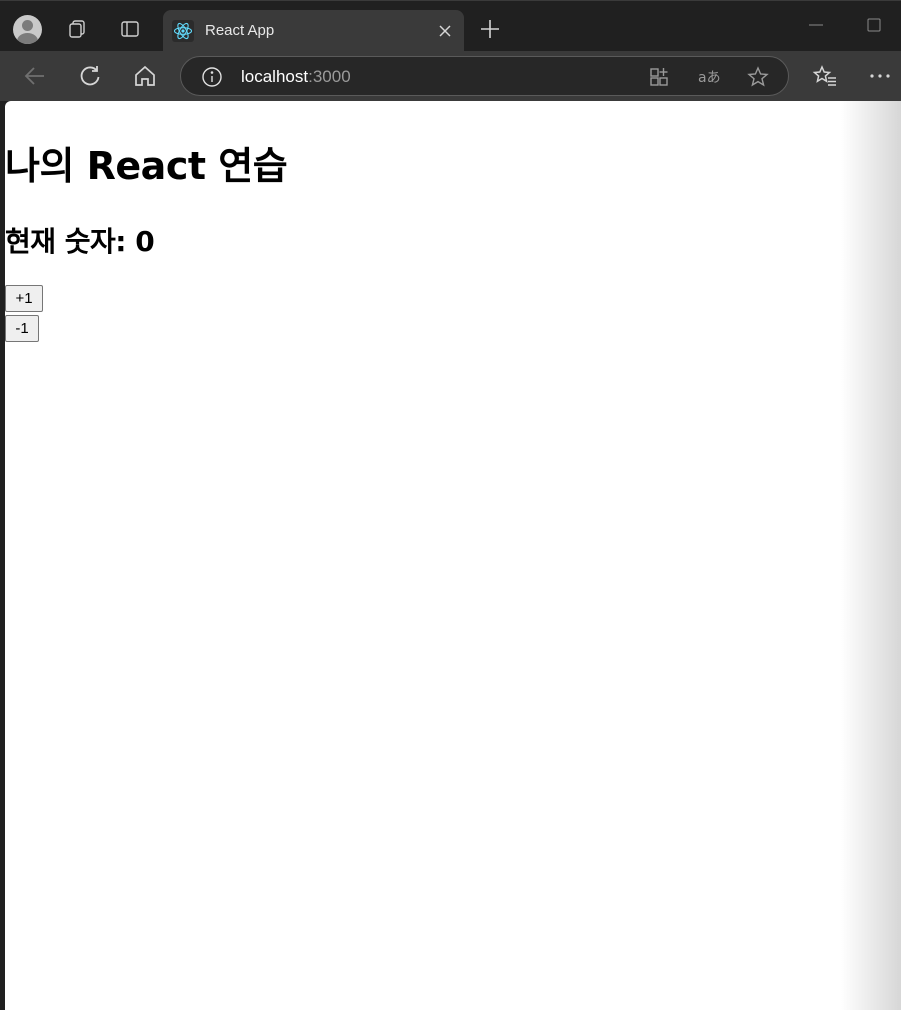 Image resolution: width=901 pixels, height=1010 pixels. What do you see at coordinates (145, 76) in the screenshot?
I see `home-icon` at bounding box center [145, 76].